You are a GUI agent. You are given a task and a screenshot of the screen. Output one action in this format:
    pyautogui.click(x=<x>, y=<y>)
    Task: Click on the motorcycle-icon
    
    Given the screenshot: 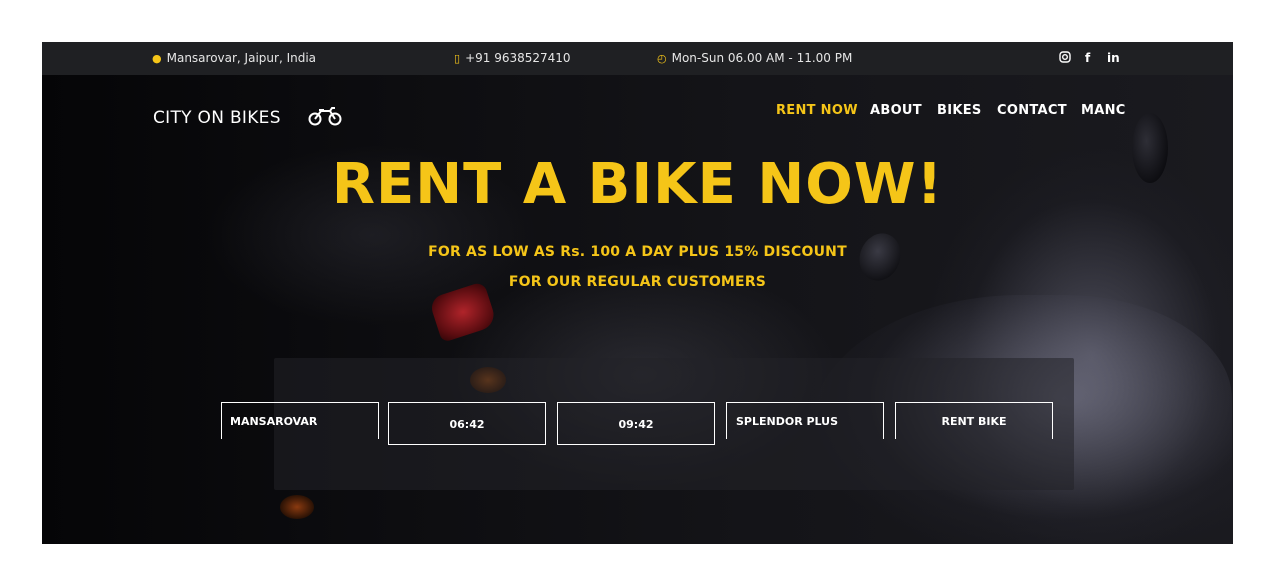 What is the action you would take?
    pyautogui.click(x=325, y=116)
    